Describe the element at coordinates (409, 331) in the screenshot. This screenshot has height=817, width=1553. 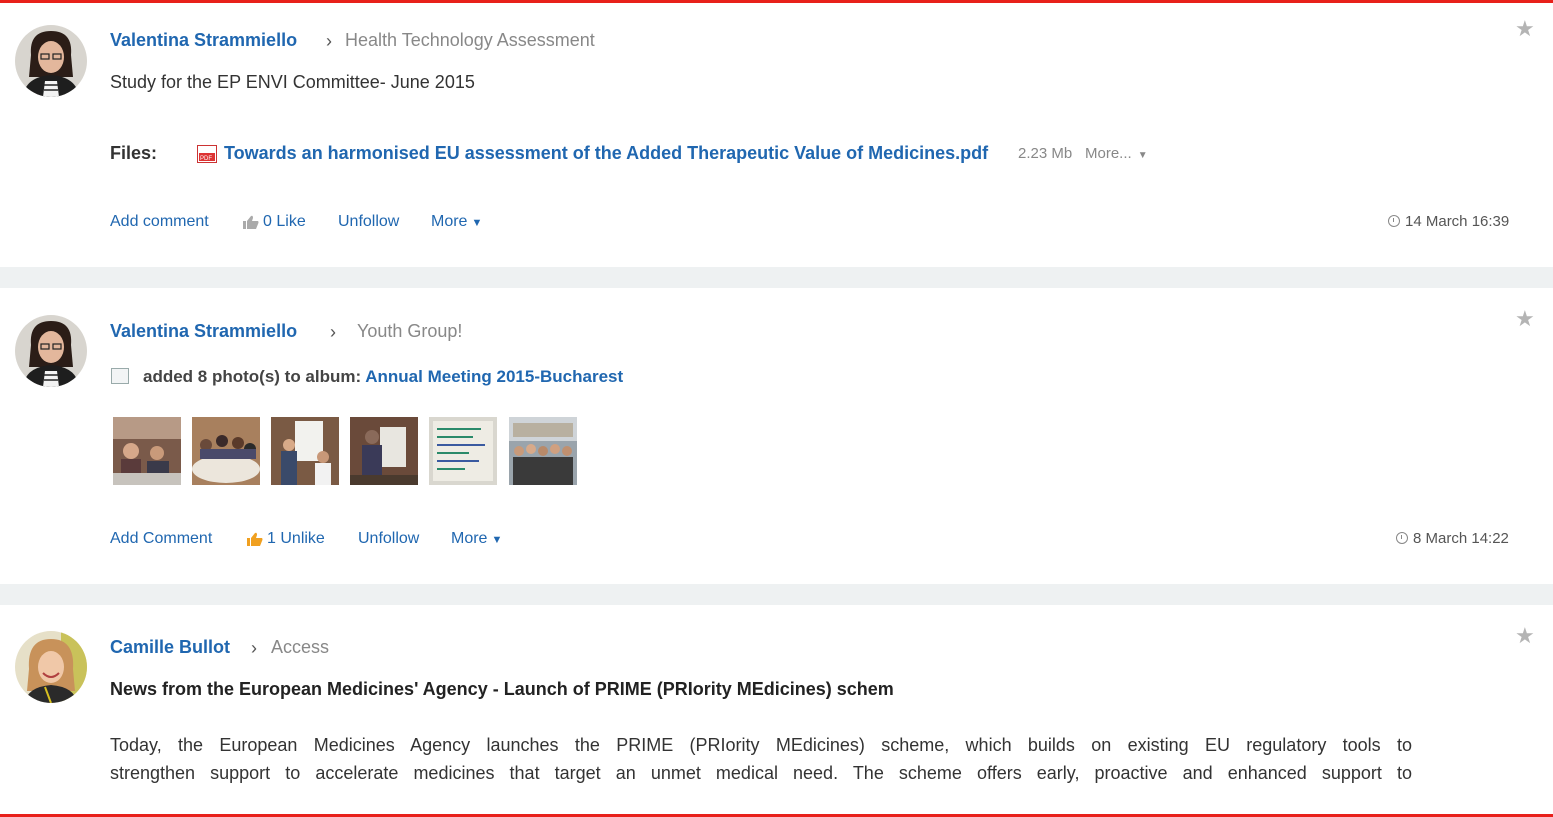
I see `post-group: Youth Group!` at that location.